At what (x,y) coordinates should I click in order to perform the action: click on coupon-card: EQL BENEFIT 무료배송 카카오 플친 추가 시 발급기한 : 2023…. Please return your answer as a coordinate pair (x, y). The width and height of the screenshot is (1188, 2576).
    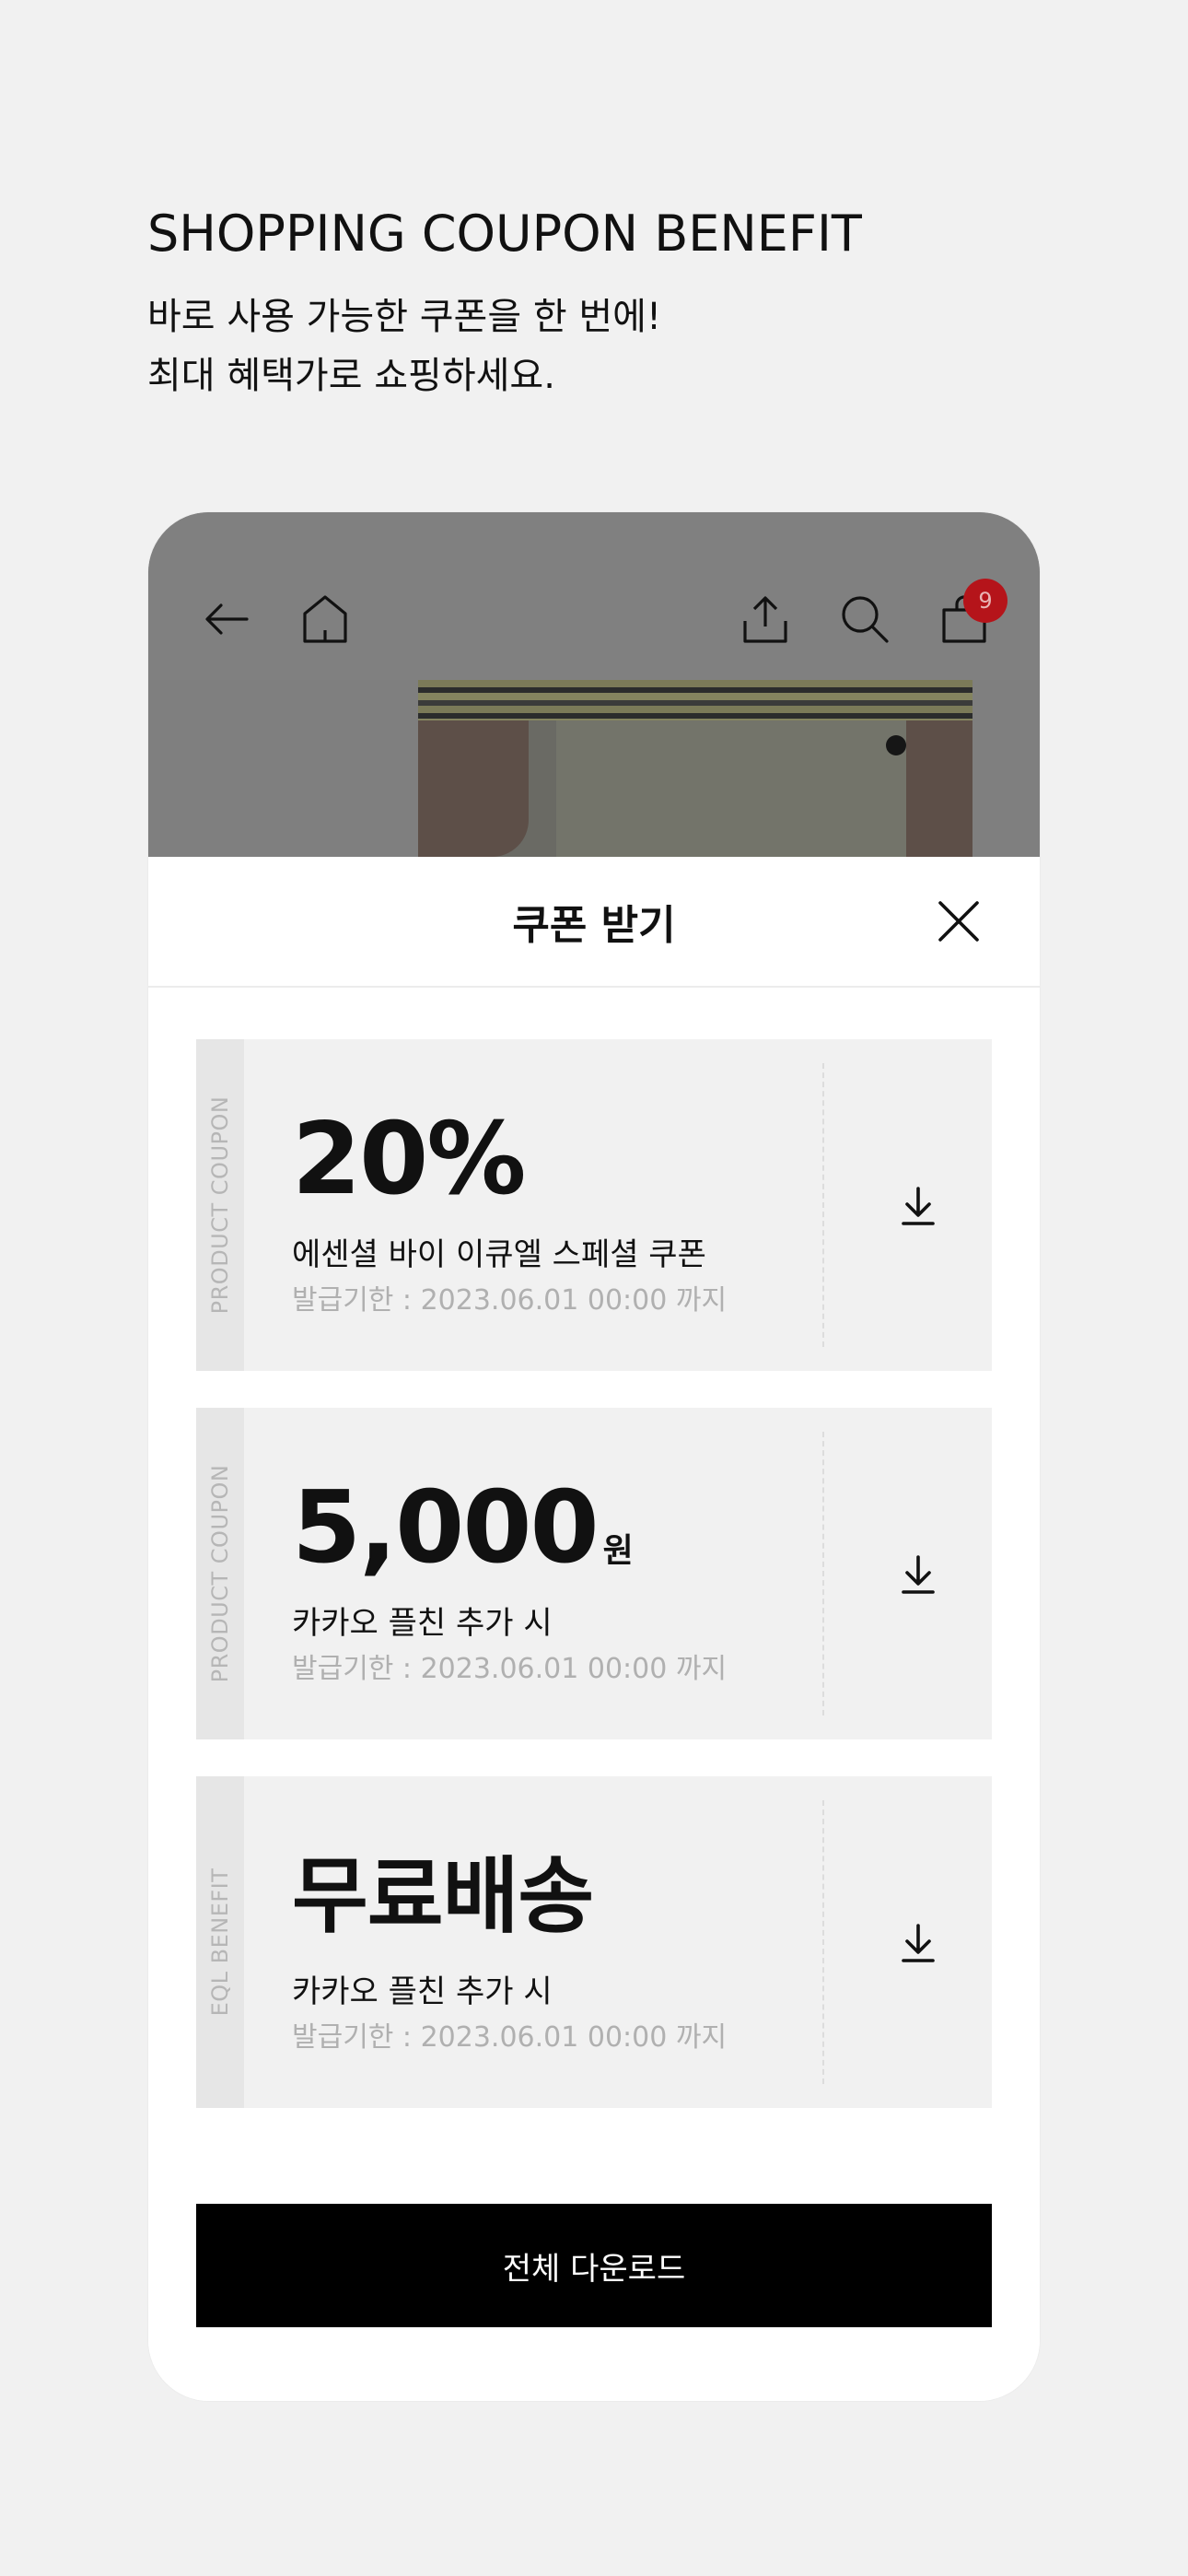
    Looking at the image, I should click on (594, 1942).